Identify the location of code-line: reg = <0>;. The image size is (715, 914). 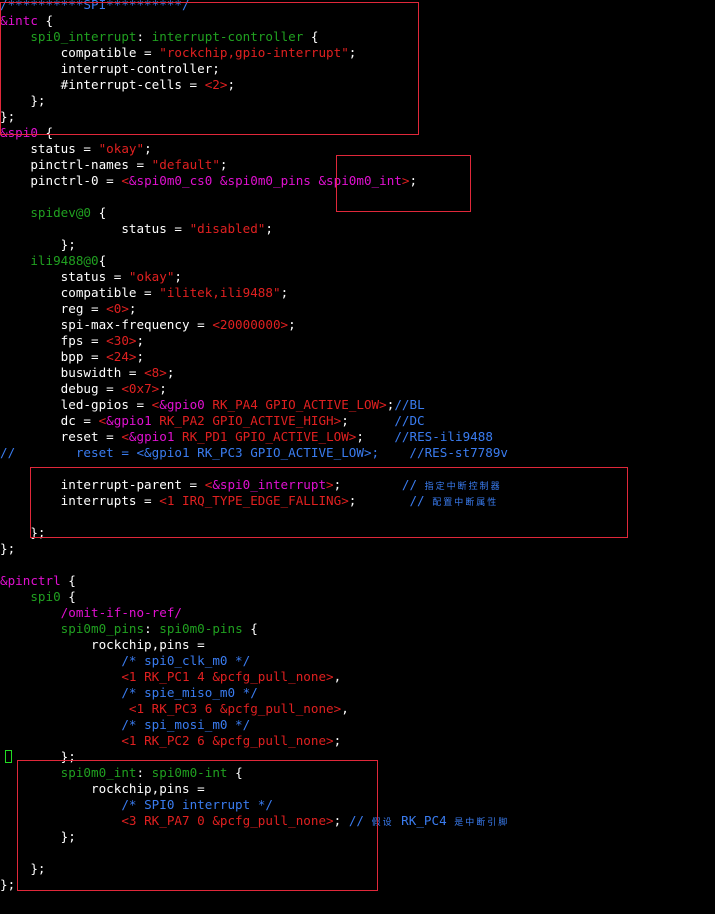
(68, 309).